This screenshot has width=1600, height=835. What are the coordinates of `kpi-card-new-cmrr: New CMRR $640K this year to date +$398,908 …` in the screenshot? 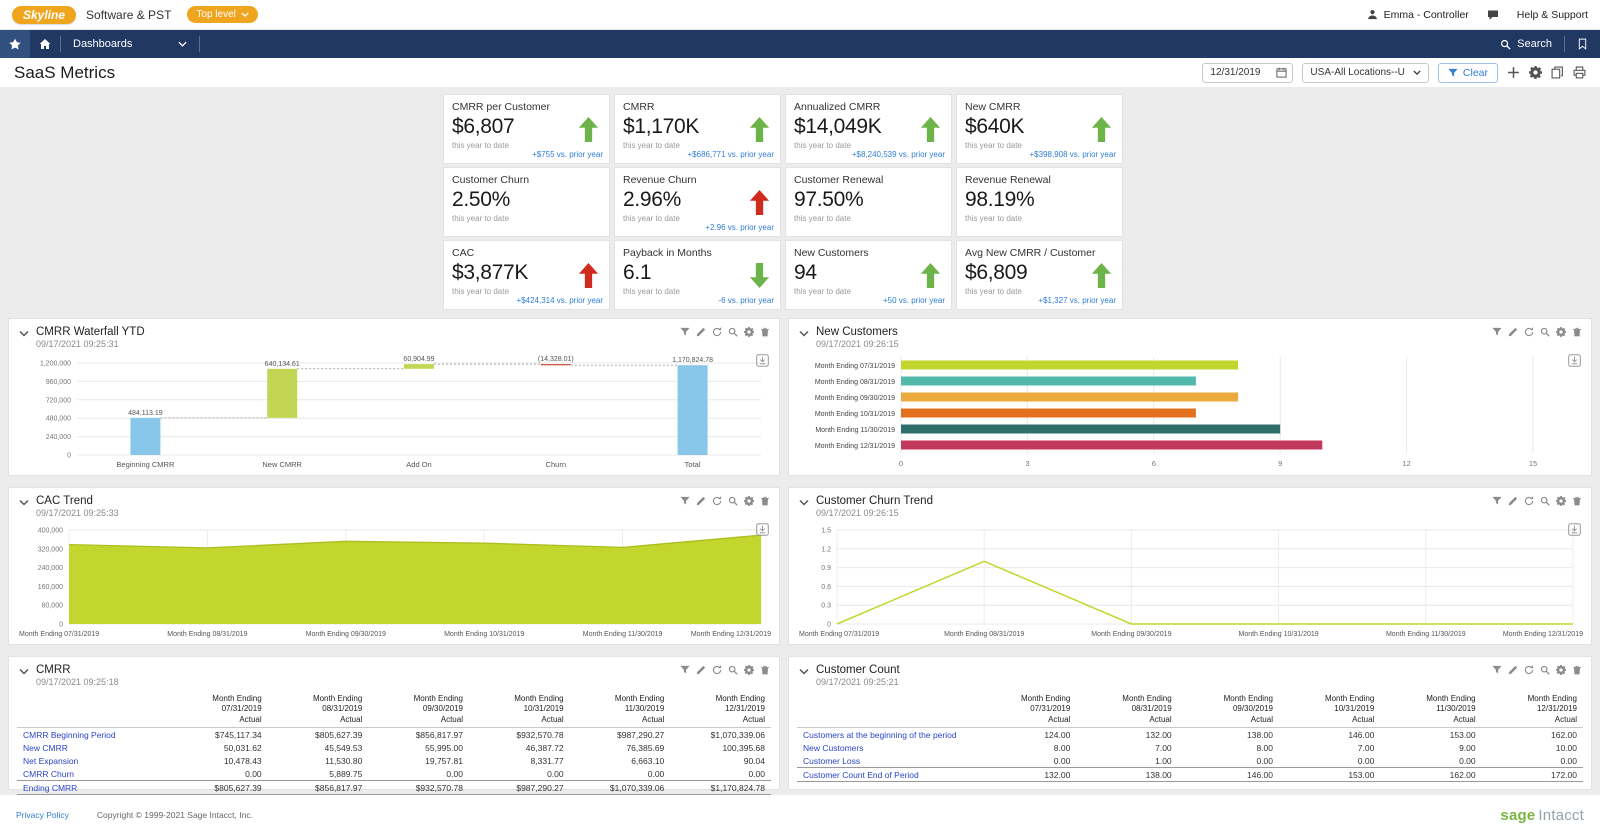 It's located at (1039, 129).